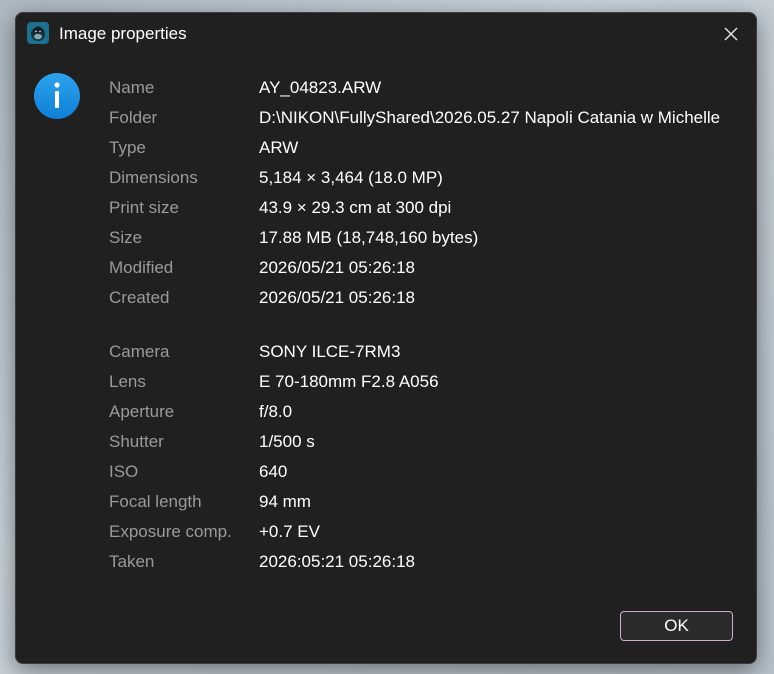 The width and height of the screenshot is (774, 674). I want to click on property-row-size: Size 17.88 MB (18,748,160 bytes), so click(429, 241).